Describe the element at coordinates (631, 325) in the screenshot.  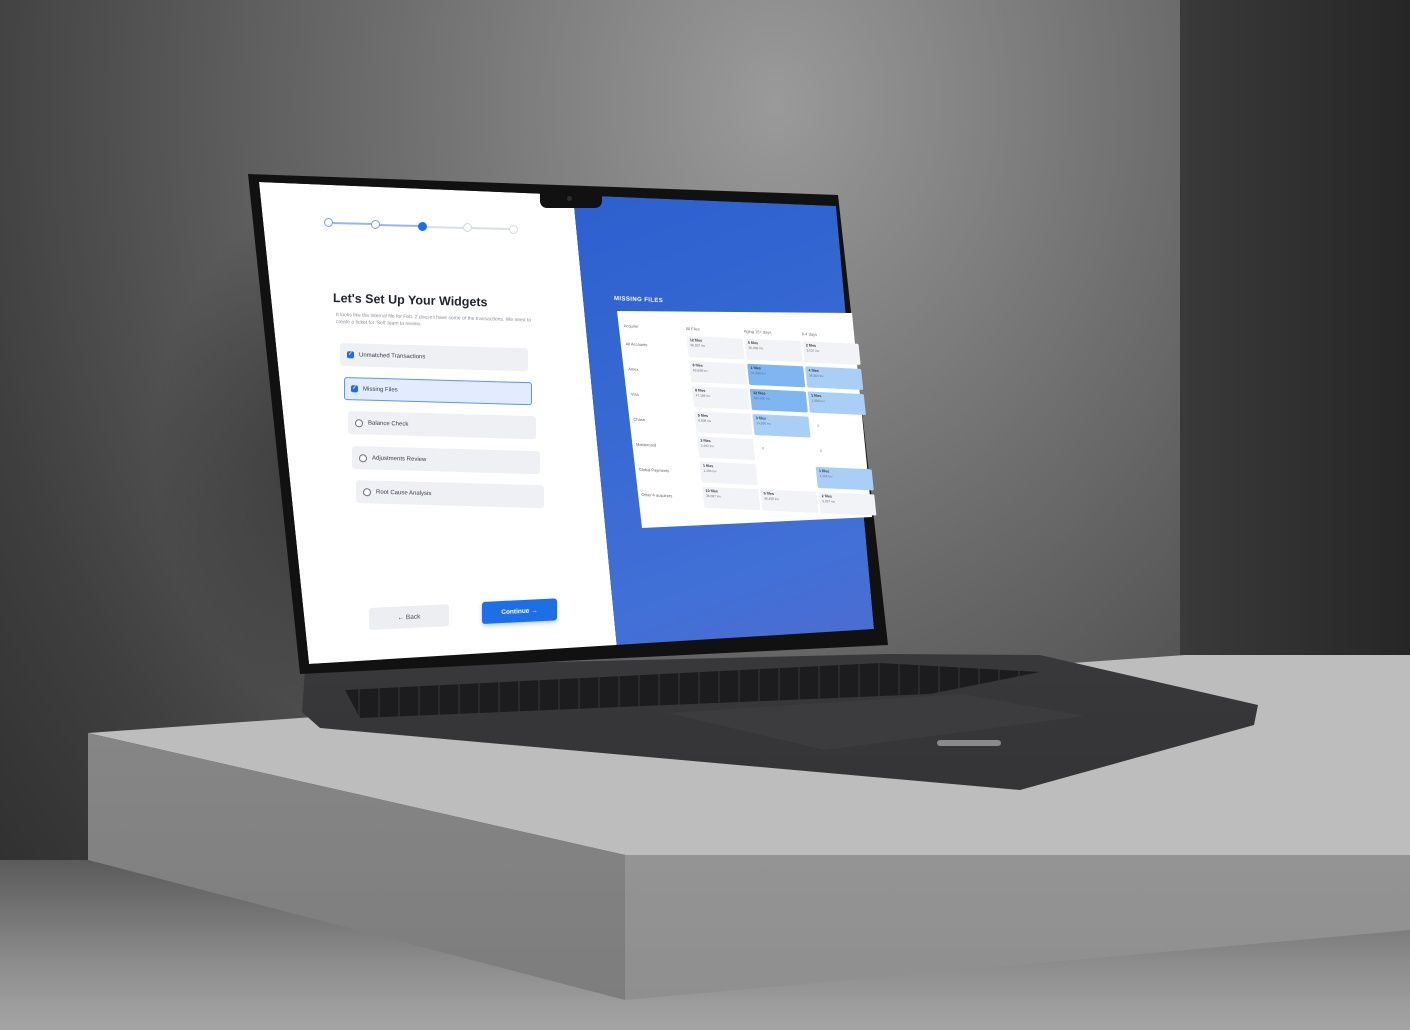
I see `column-header: Acquirer` at that location.